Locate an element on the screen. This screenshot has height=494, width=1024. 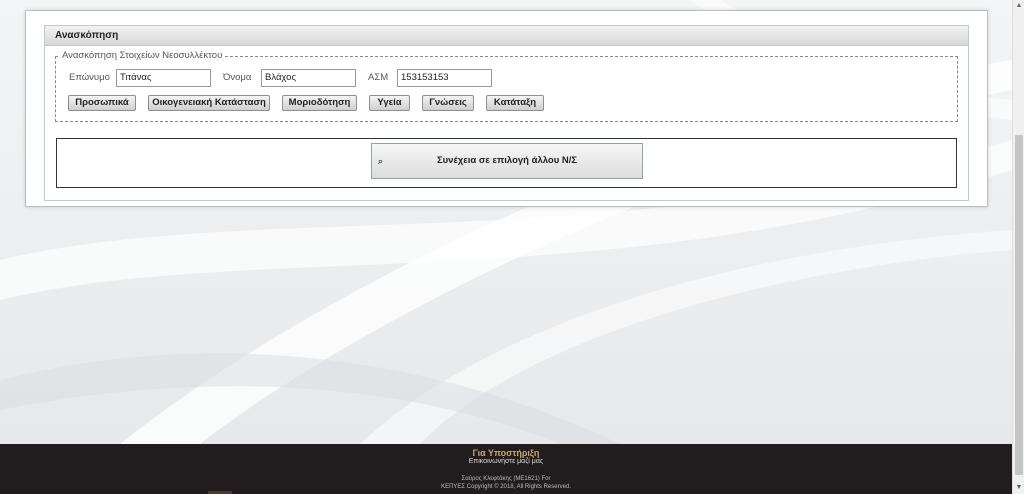
personal-button: Προσωπικά is located at coordinates (102, 103).